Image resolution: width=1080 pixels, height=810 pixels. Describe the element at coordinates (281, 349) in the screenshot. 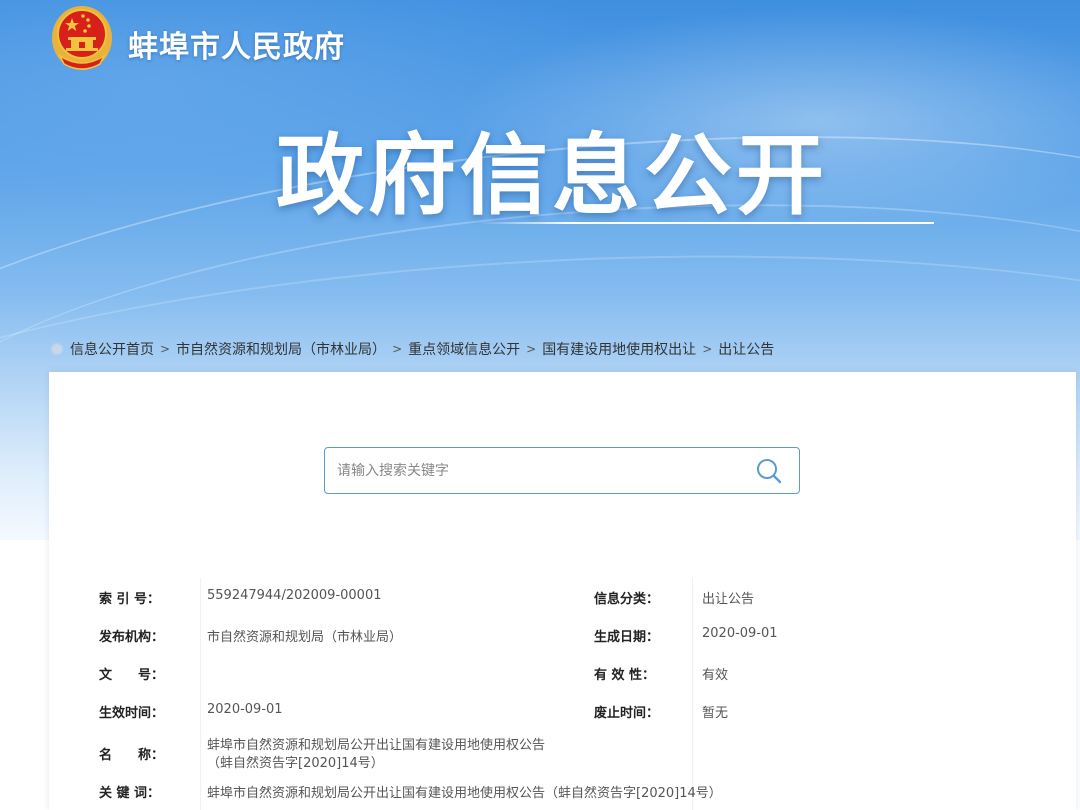

I see `breadcrumb-item-department: 市自然资源和规划局（市林业局）` at that location.